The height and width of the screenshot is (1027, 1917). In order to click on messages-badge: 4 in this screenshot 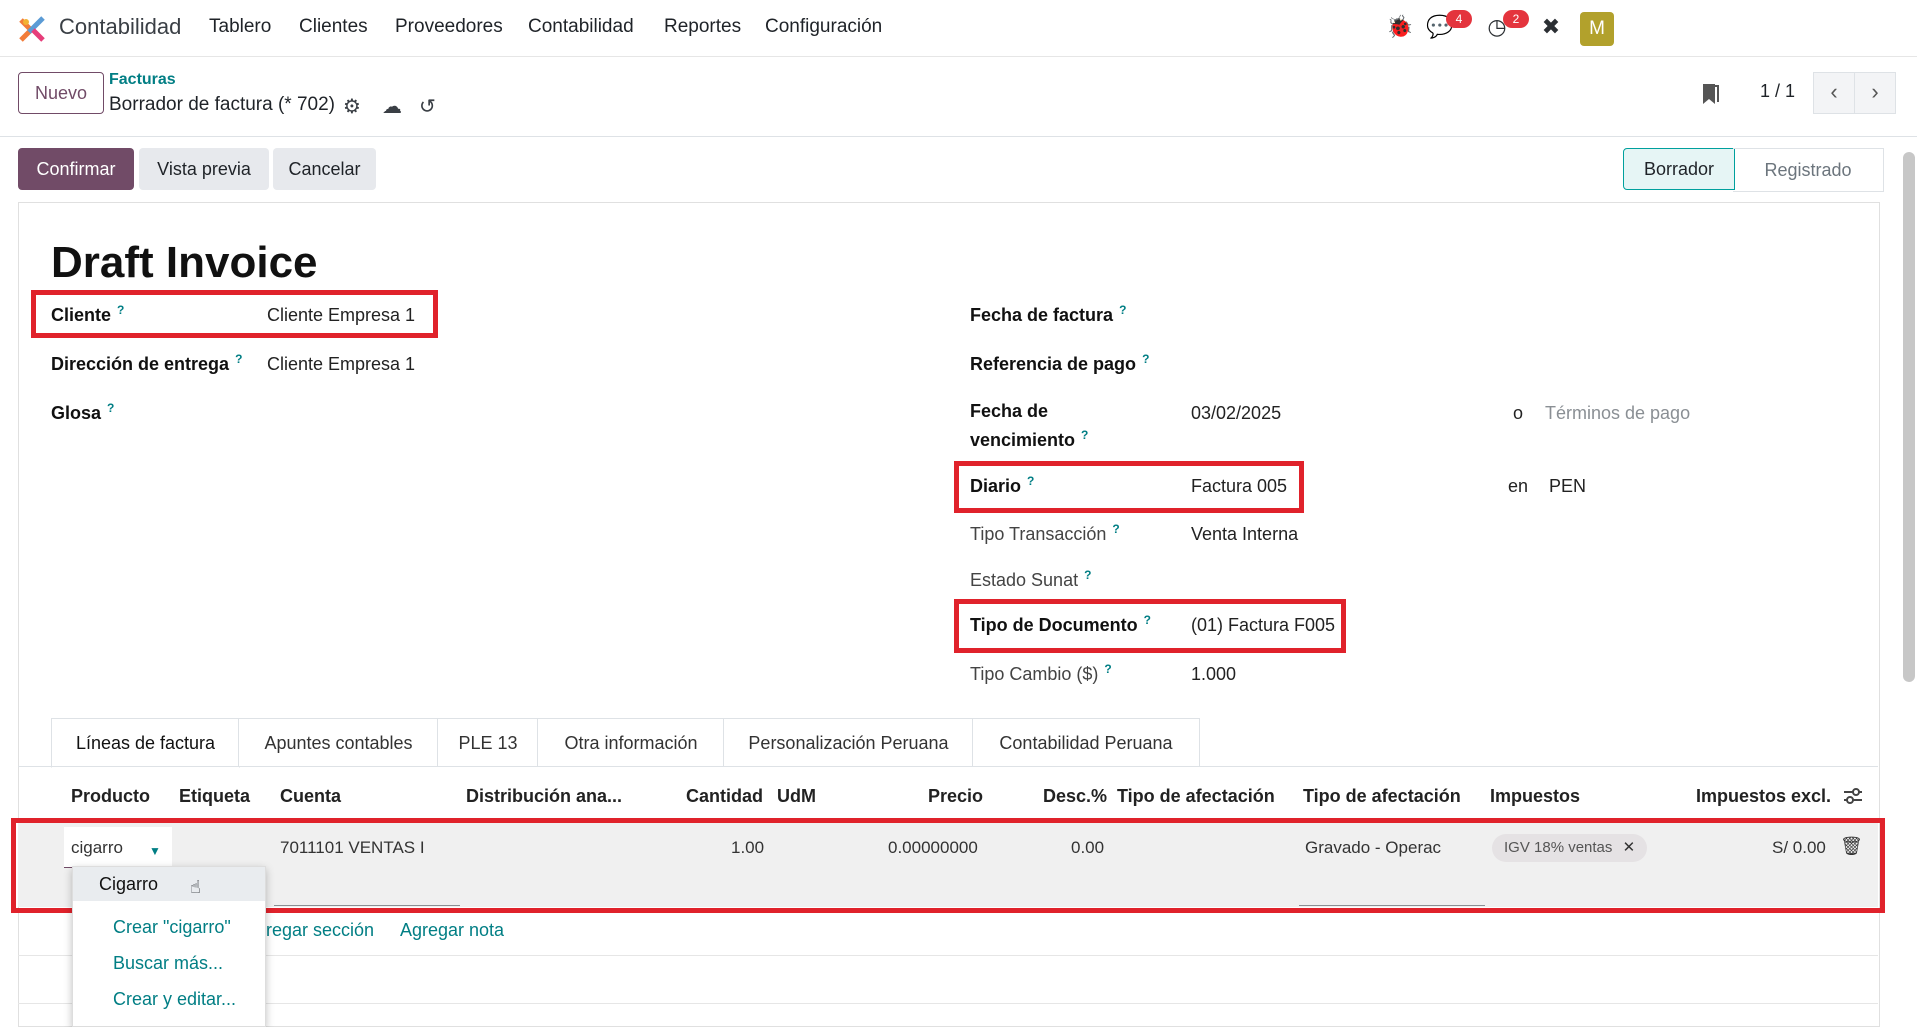, I will do `click(1459, 19)`.